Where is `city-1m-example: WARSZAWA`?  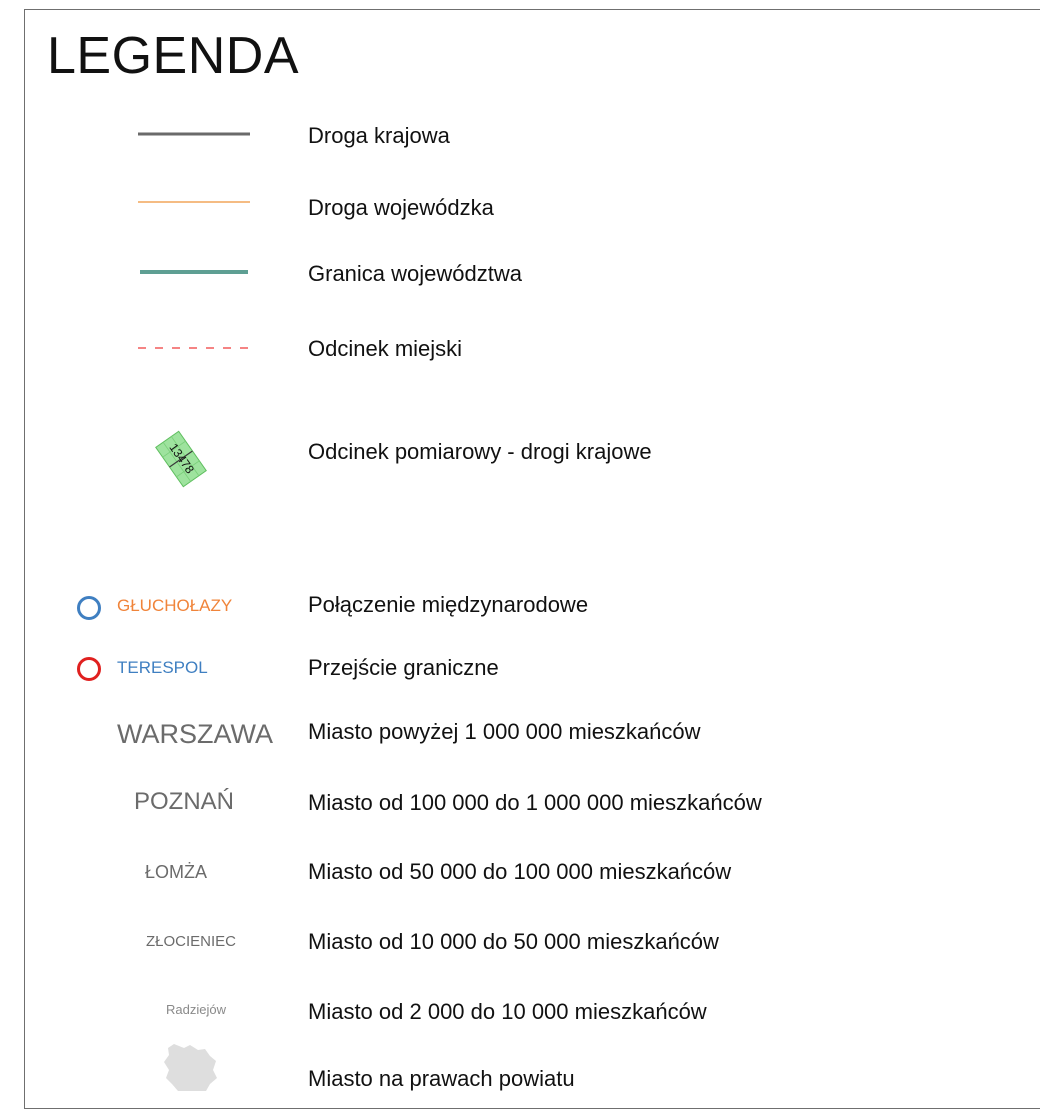 city-1m-example: WARSZAWA is located at coordinates (195, 734).